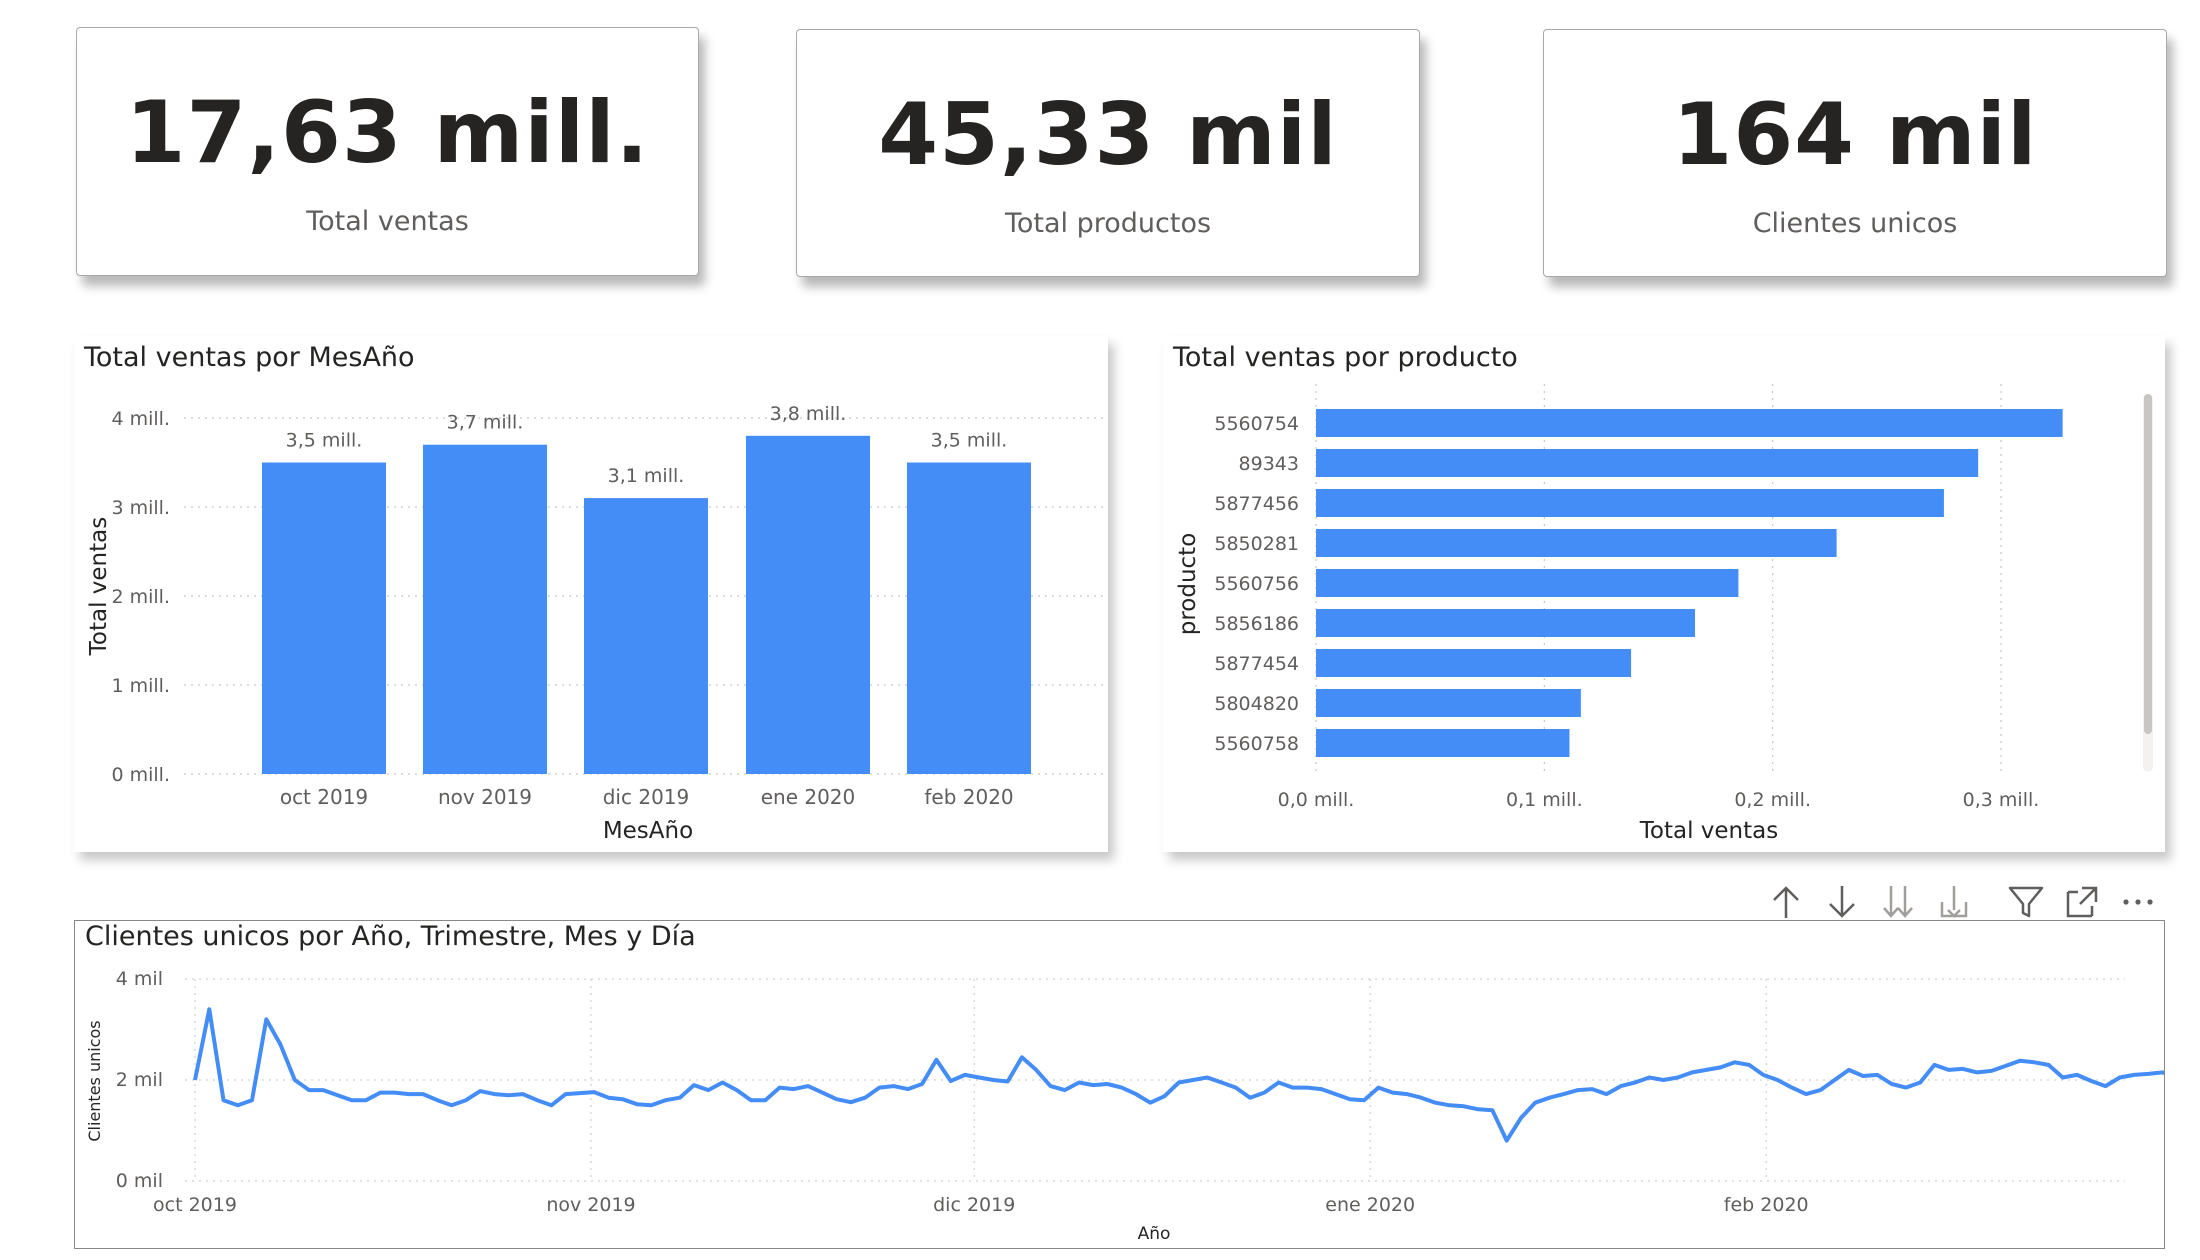 This screenshot has width=2200, height=1260. I want to click on category-label: 5877456, so click(1256, 504).